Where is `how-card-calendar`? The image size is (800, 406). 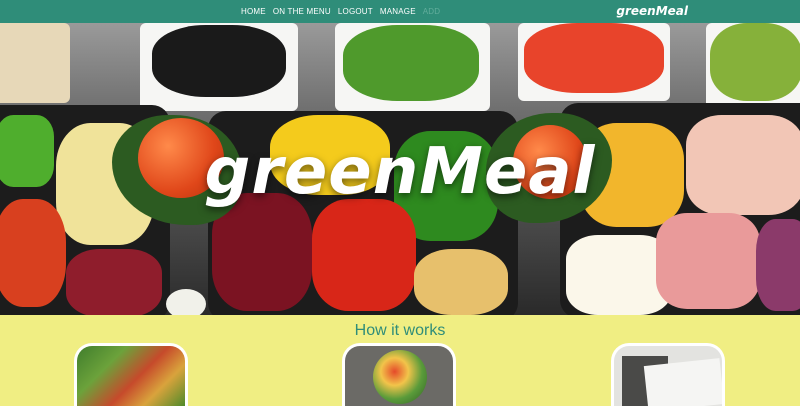
how-card-calendar is located at coordinates (668, 374).